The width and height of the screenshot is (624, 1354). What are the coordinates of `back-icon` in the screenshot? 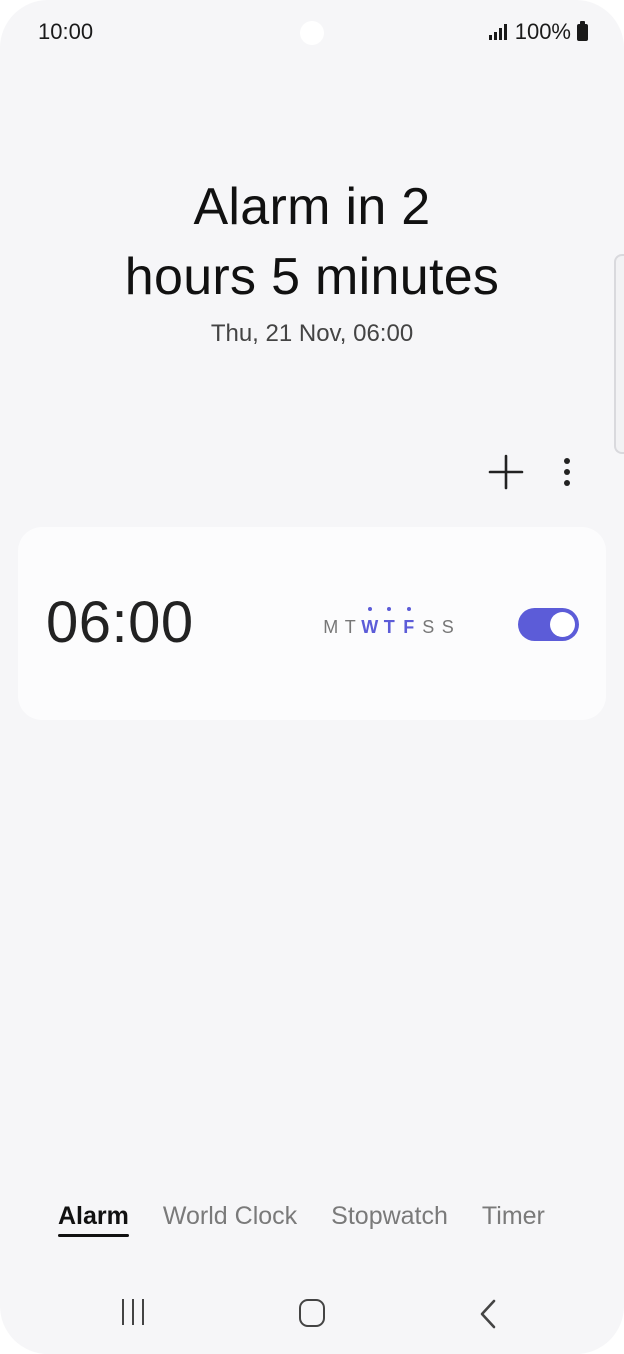 It's located at (488, 1314).